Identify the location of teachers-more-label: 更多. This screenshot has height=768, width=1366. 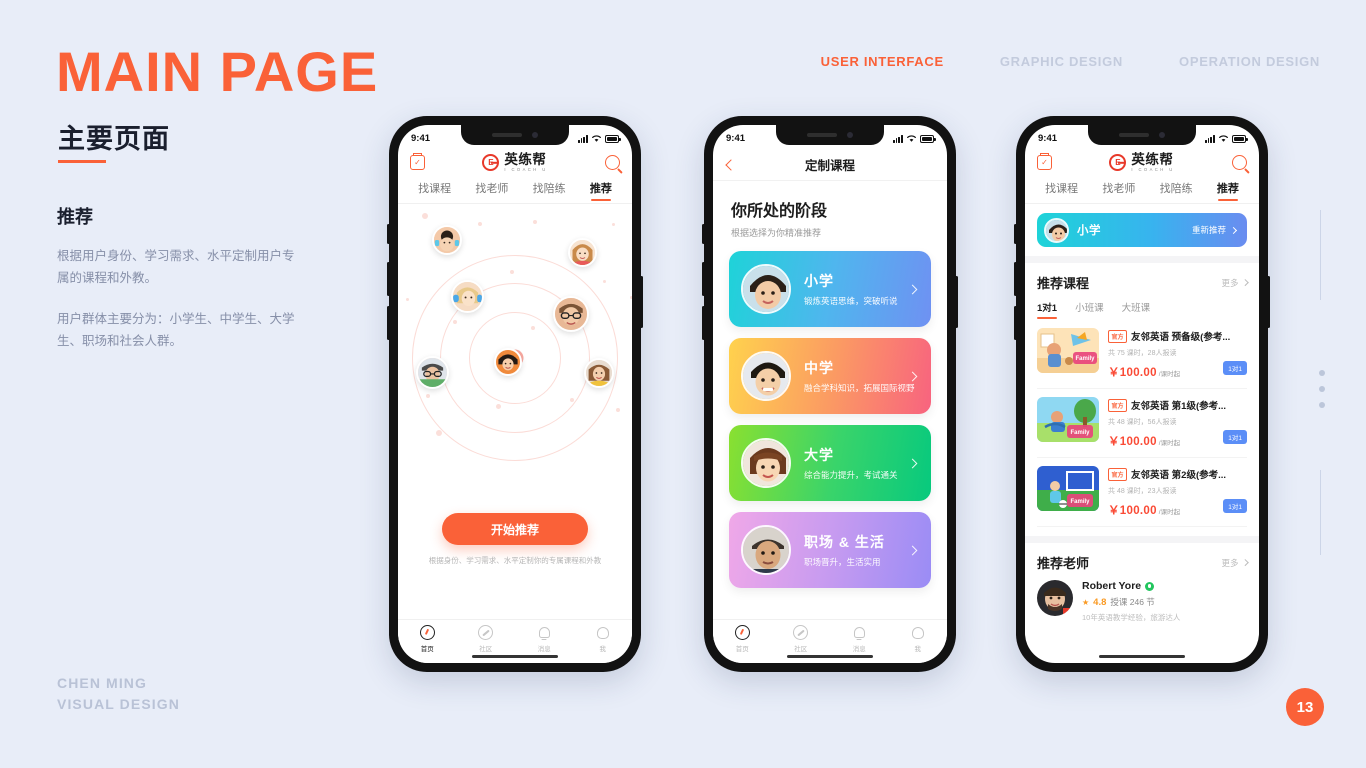
(1230, 562).